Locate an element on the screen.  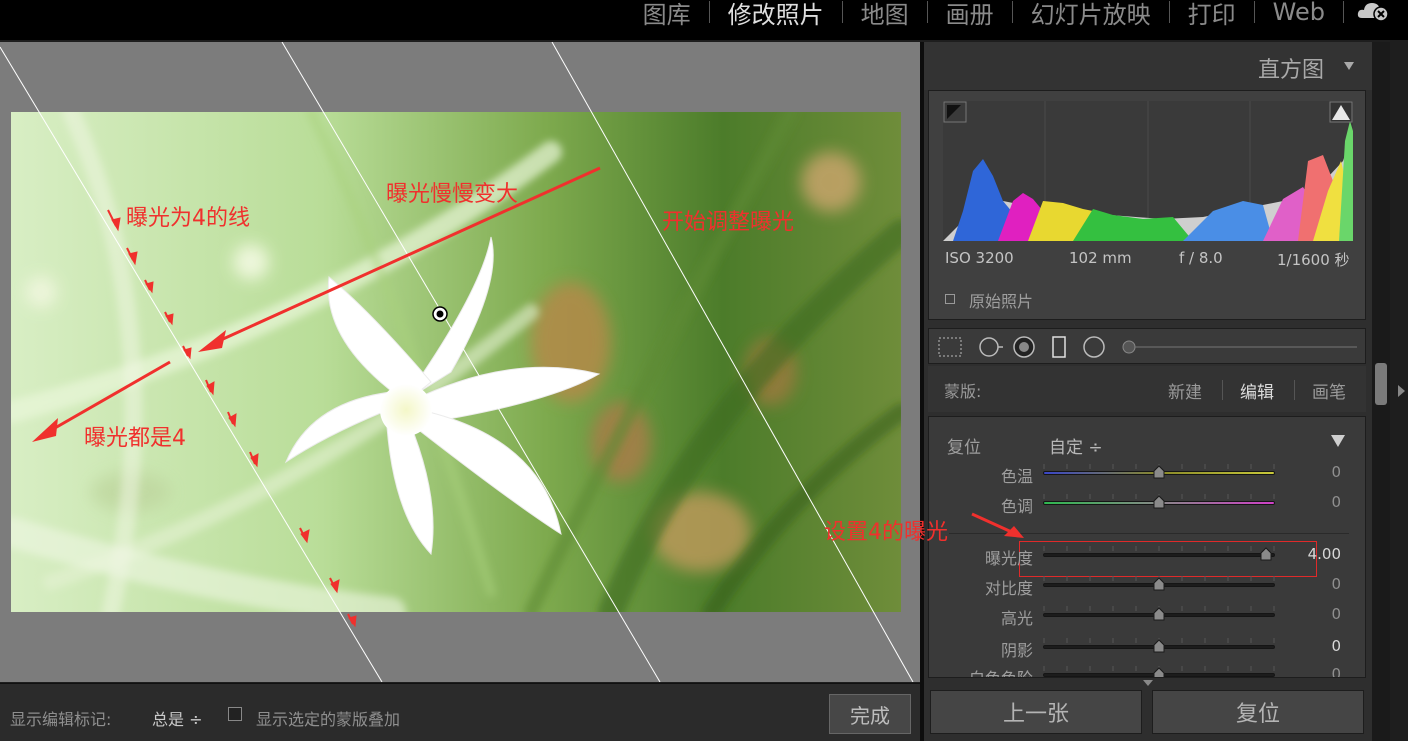
original-photo-label: 原始照片 is located at coordinates (1001, 301).